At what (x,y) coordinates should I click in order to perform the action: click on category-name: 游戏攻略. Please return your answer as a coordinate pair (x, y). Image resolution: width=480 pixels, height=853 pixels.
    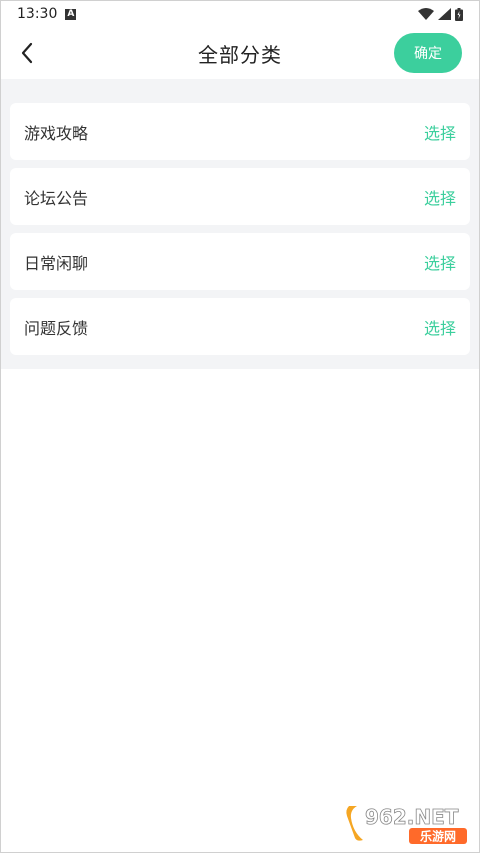
    Looking at the image, I should click on (56, 133).